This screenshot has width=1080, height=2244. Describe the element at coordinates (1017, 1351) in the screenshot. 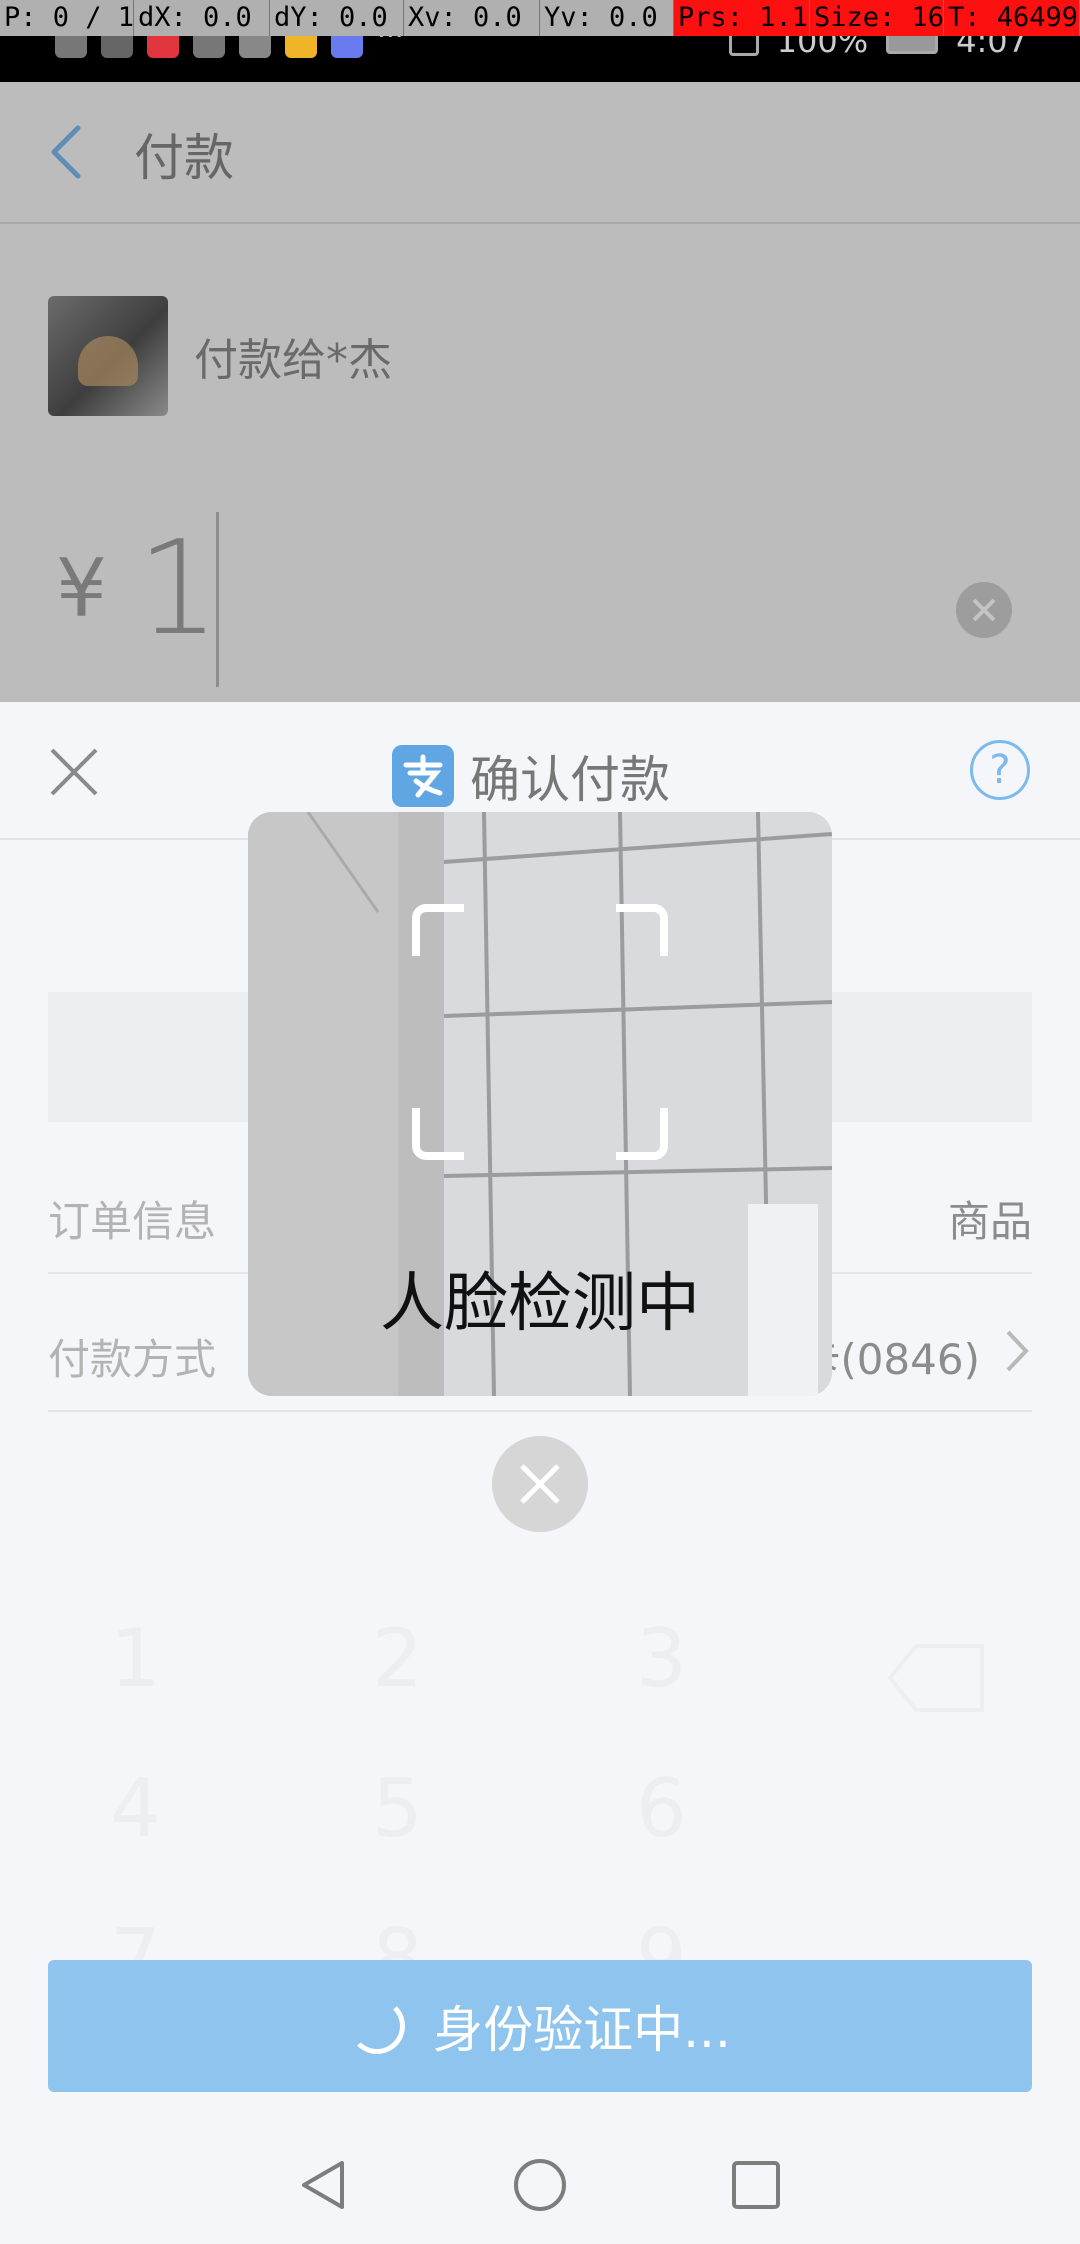

I see `chevron-right-icon` at that location.